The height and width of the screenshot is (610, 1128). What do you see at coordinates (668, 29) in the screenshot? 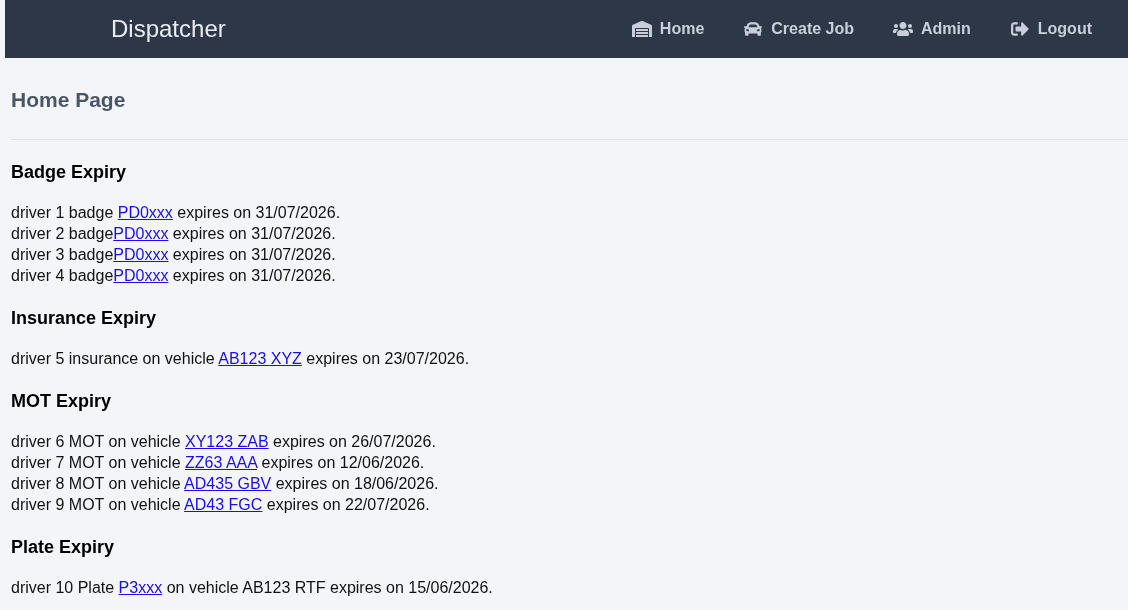
I see `nav-link: Home` at bounding box center [668, 29].